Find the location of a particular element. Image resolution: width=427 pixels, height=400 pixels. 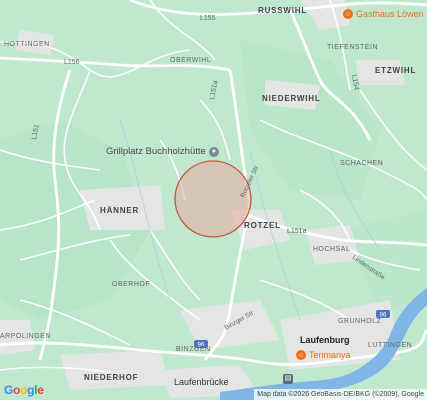

road-label-l155: L155 is located at coordinates (208, 18).